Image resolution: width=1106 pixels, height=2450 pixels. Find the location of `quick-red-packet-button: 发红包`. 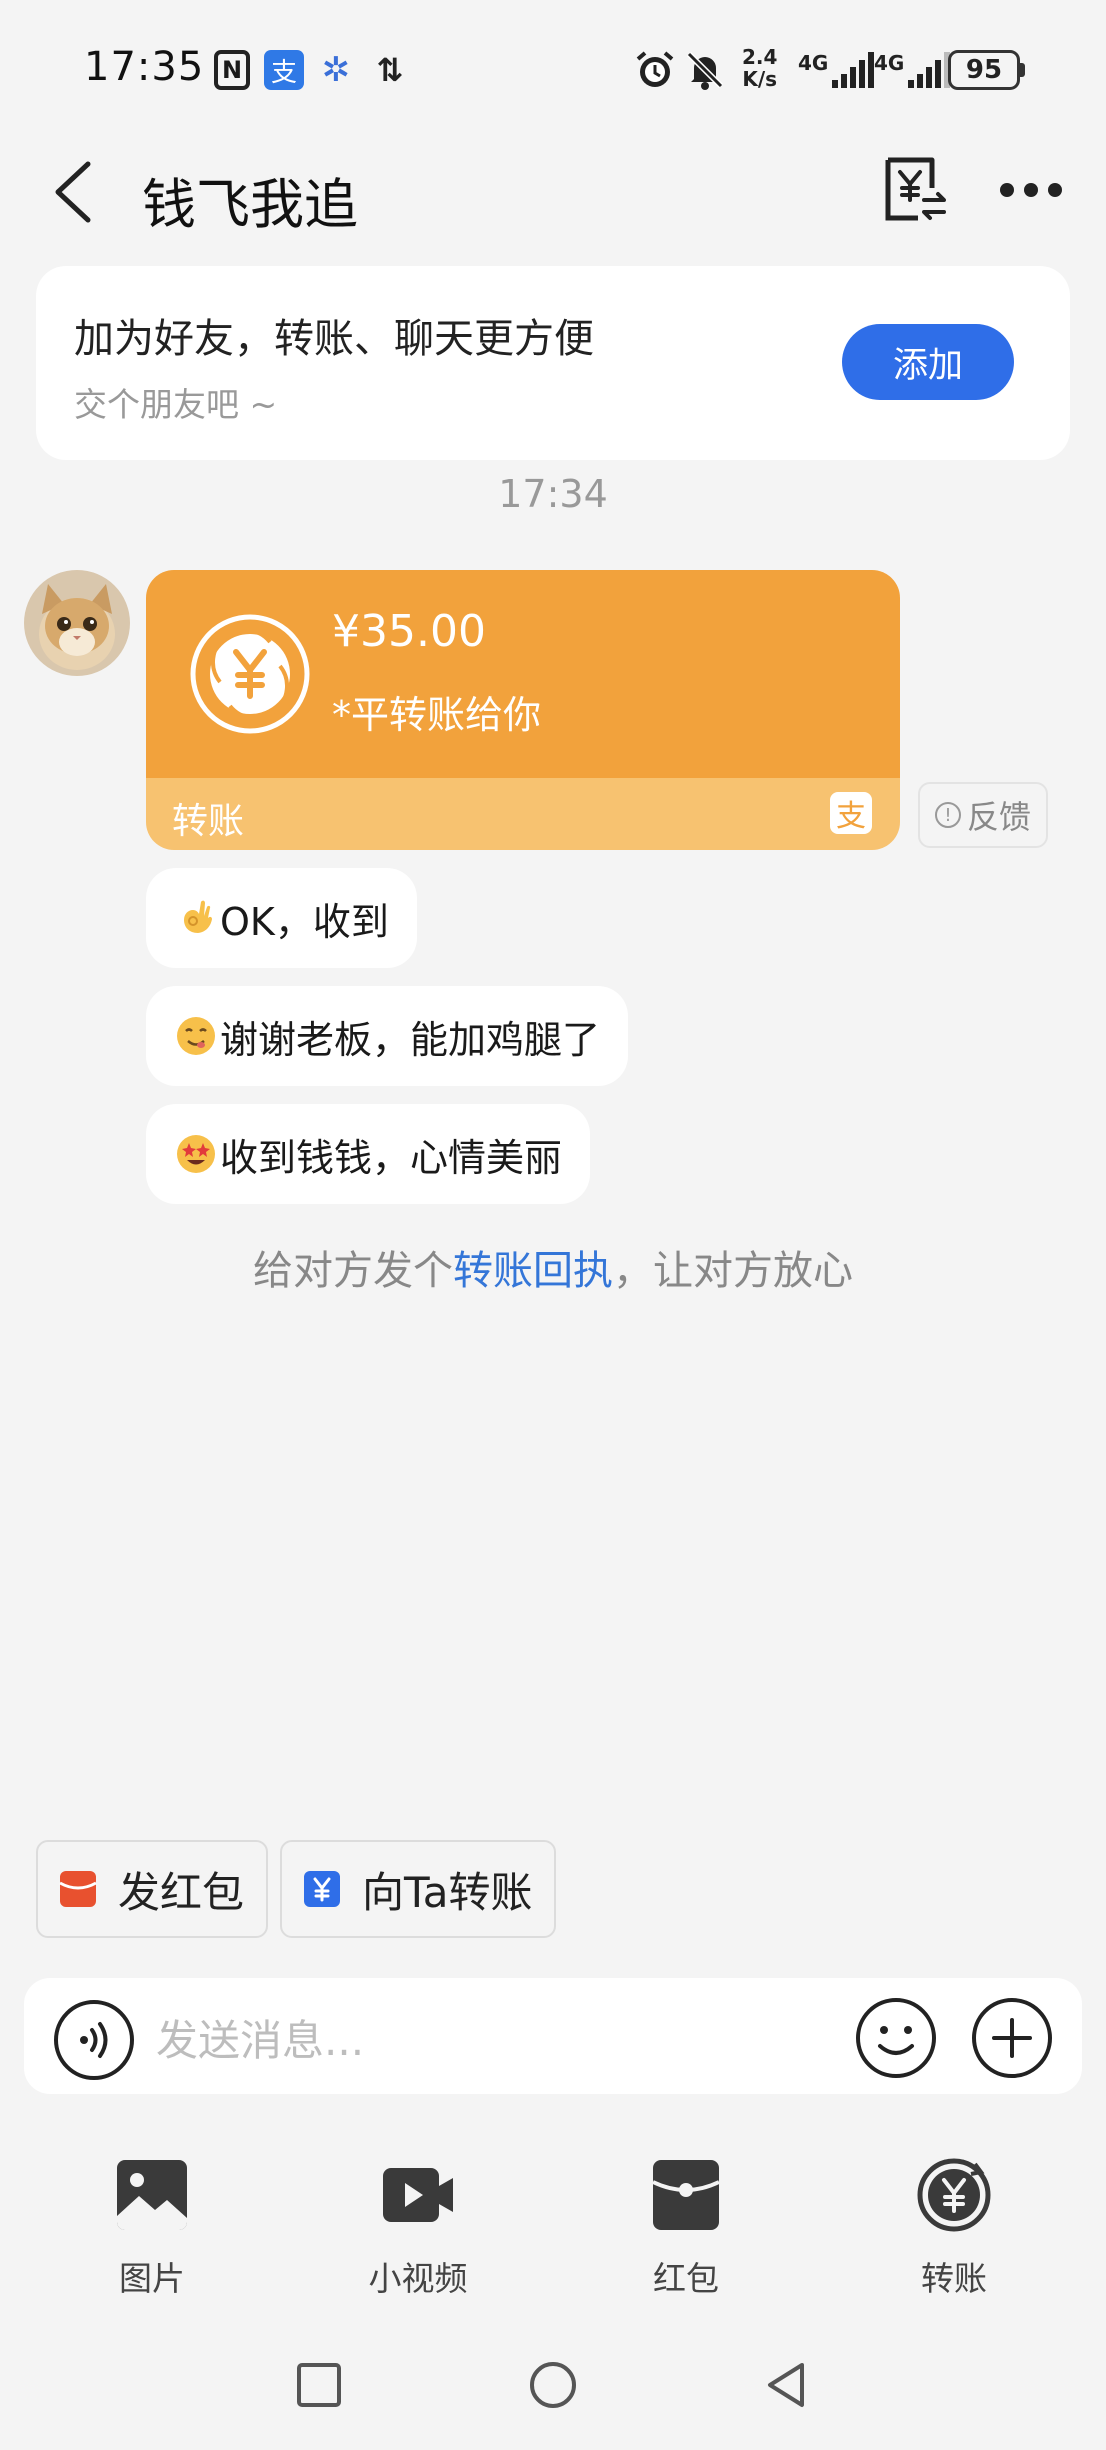

quick-red-packet-button: 发红包 is located at coordinates (152, 1889).